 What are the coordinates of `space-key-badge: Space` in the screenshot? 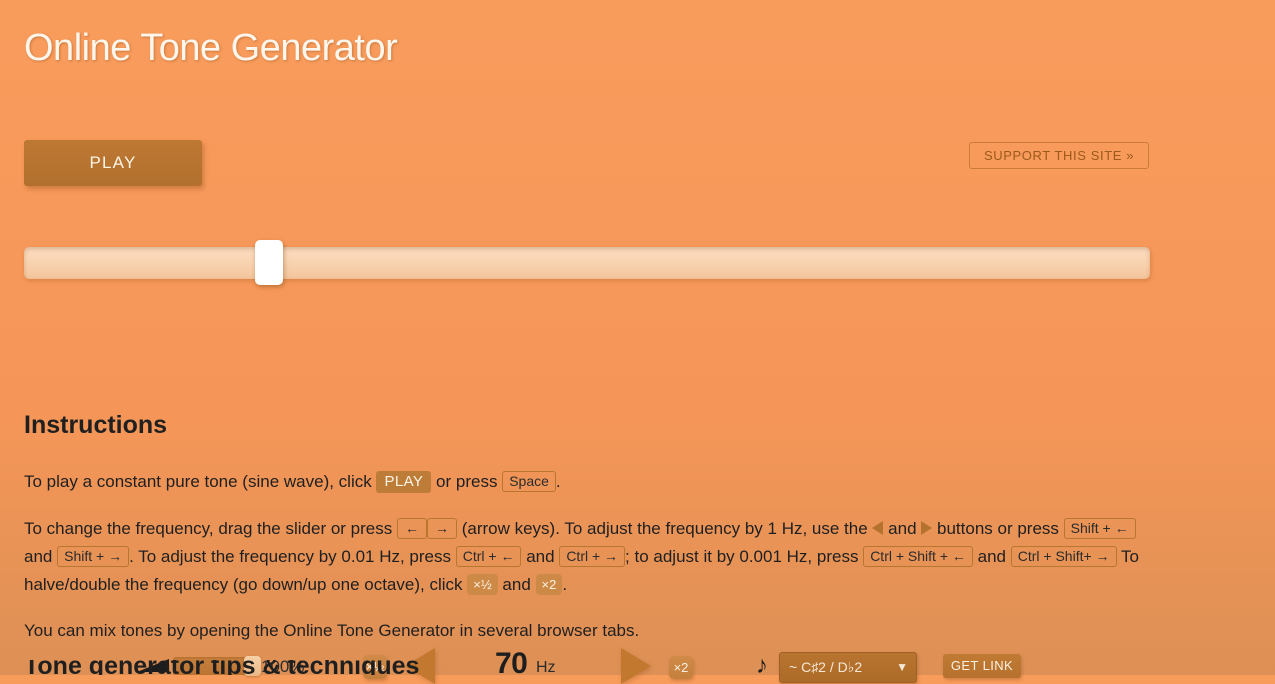 It's located at (529, 481).